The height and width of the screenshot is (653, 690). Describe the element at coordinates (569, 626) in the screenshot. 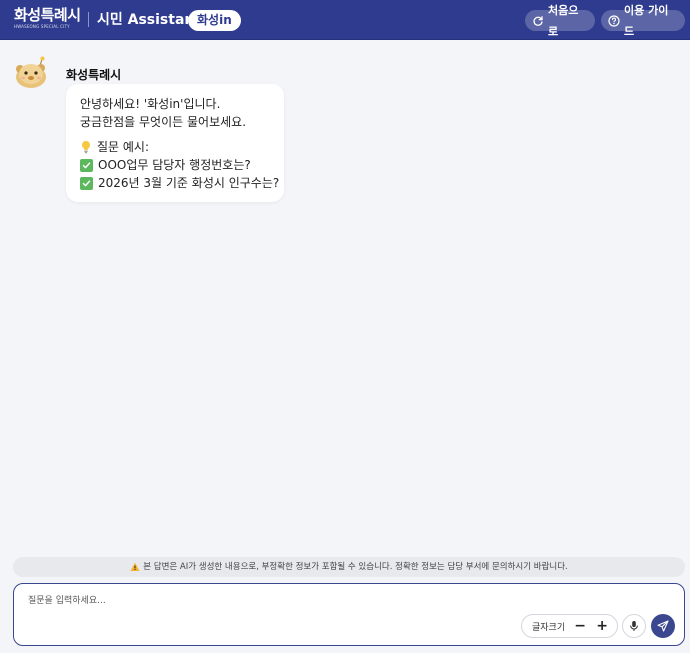

I see `font-size-control: 글자크기 − +` at that location.